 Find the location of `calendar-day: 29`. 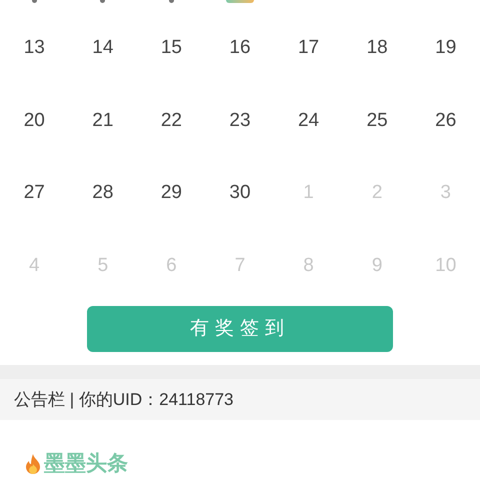

calendar-day: 29 is located at coordinates (171, 193).